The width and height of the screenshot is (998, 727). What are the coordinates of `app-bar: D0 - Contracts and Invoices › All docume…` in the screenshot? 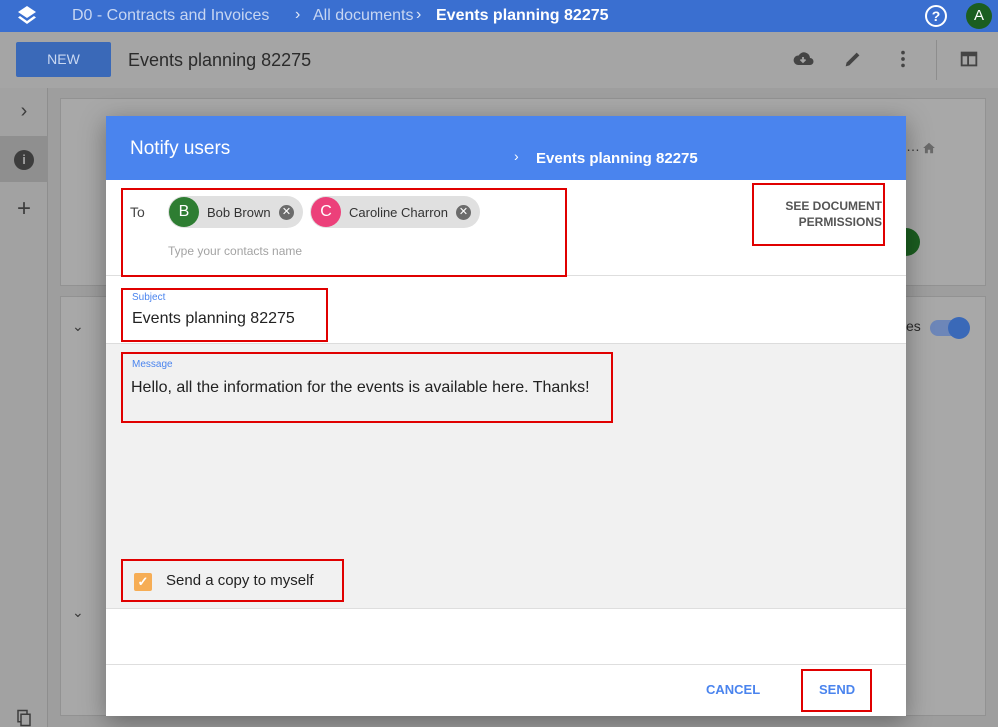 It's located at (499, 16).